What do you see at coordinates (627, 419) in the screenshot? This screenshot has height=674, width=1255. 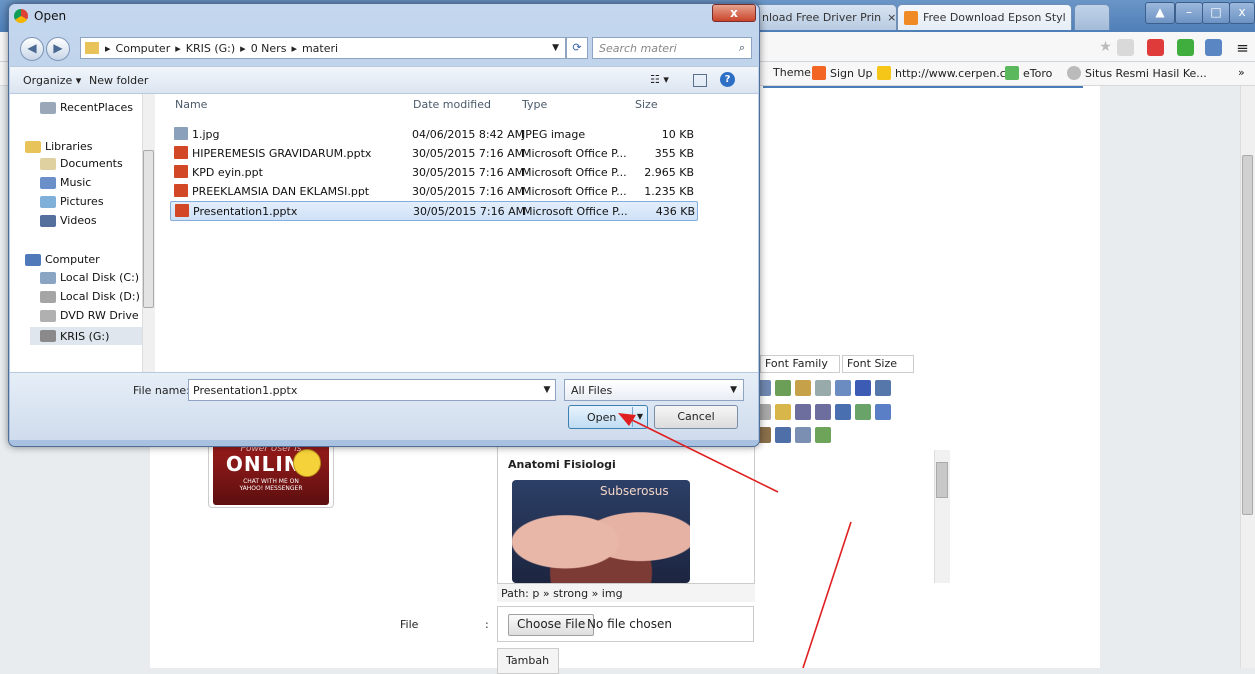 I see `arrow-head` at bounding box center [627, 419].